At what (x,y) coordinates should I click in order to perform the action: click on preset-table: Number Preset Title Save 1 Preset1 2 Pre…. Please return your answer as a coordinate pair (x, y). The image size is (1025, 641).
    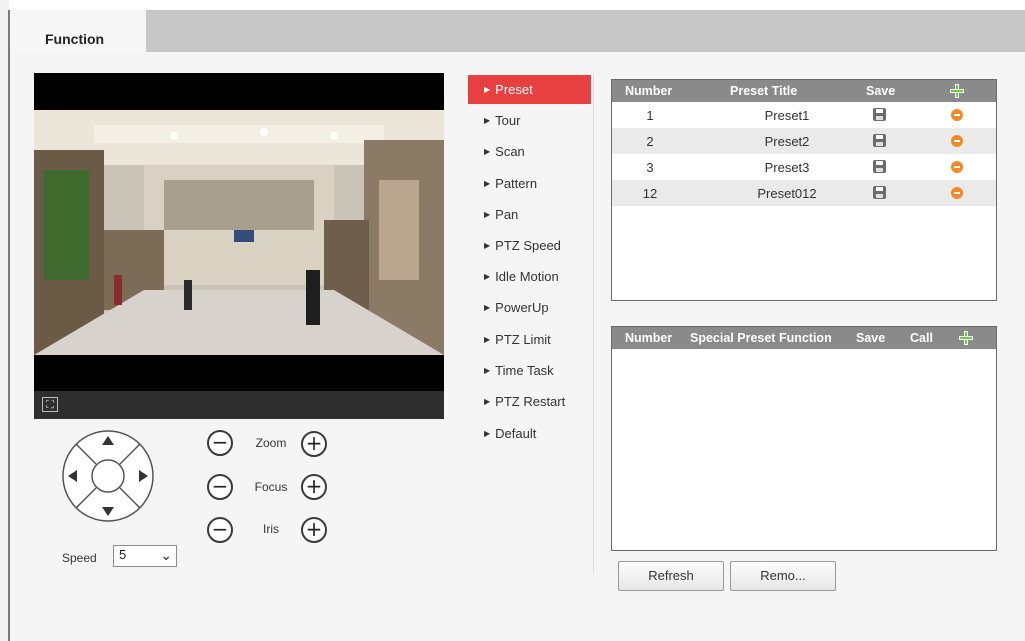
    Looking at the image, I should click on (804, 190).